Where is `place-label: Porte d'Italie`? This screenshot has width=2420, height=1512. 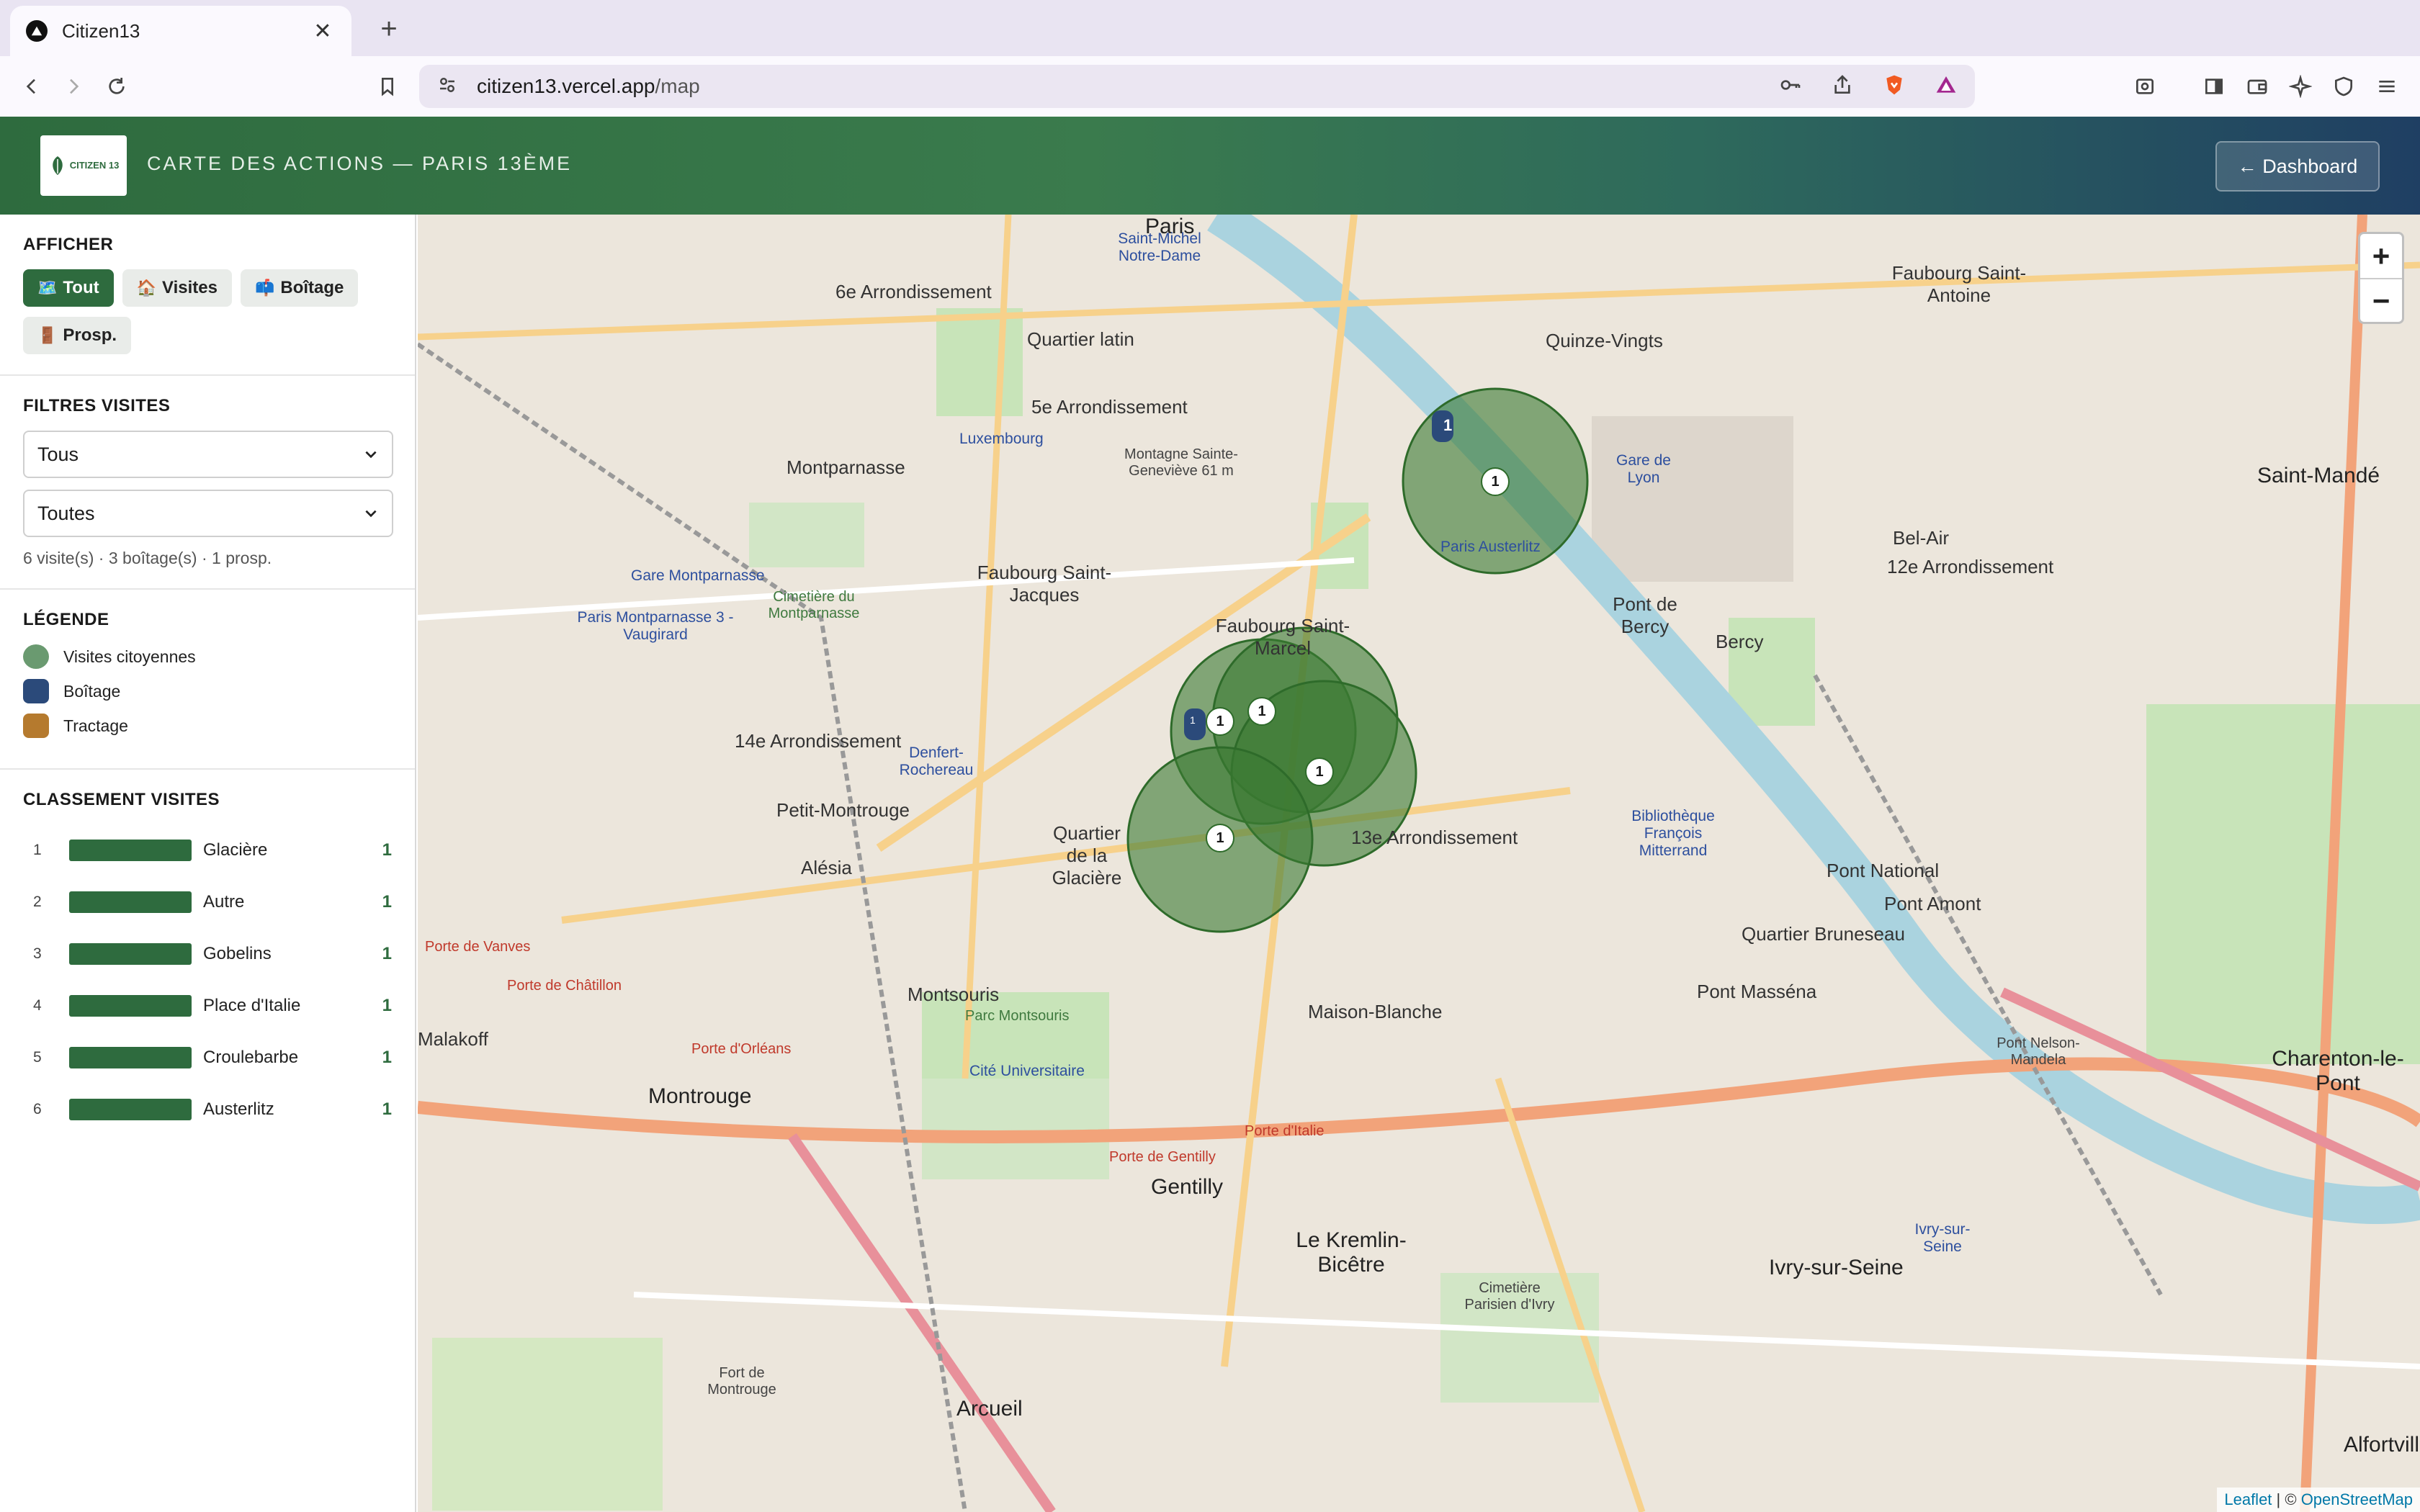 place-label: Porte d'Italie is located at coordinates (1285, 1131).